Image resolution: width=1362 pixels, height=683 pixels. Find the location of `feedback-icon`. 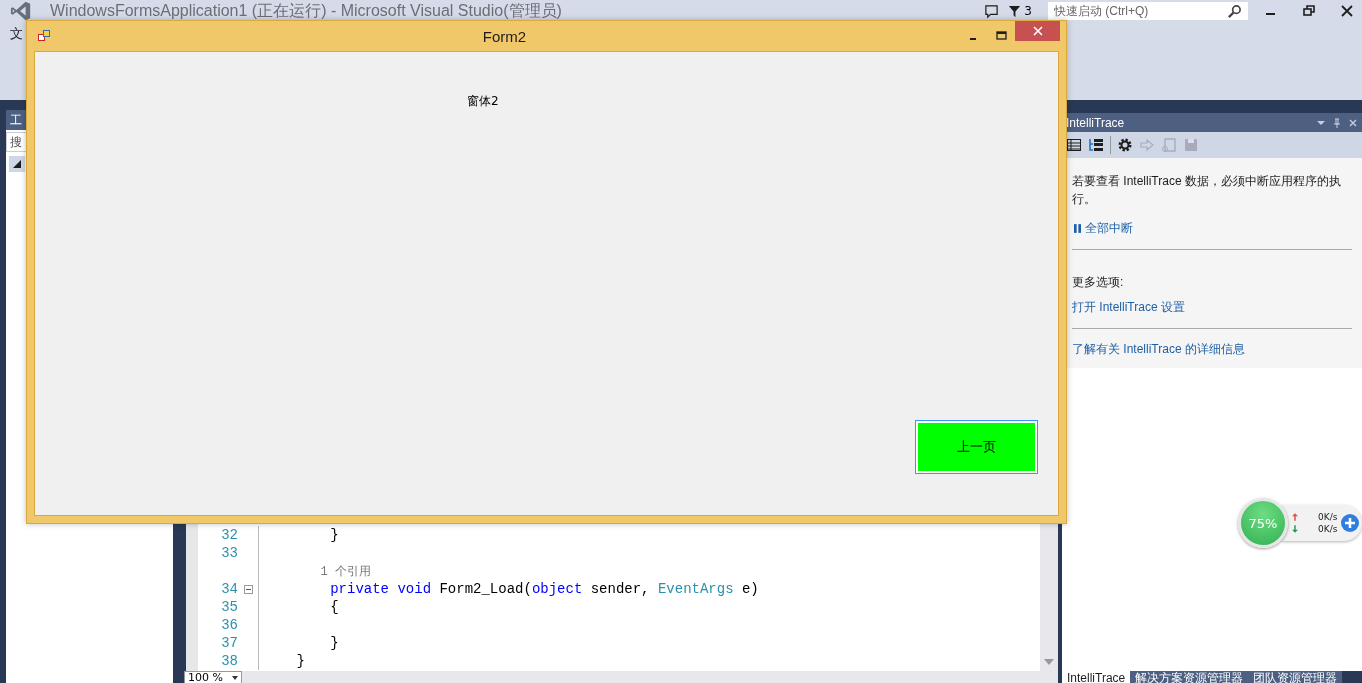

feedback-icon is located at coordinates (992, 11).